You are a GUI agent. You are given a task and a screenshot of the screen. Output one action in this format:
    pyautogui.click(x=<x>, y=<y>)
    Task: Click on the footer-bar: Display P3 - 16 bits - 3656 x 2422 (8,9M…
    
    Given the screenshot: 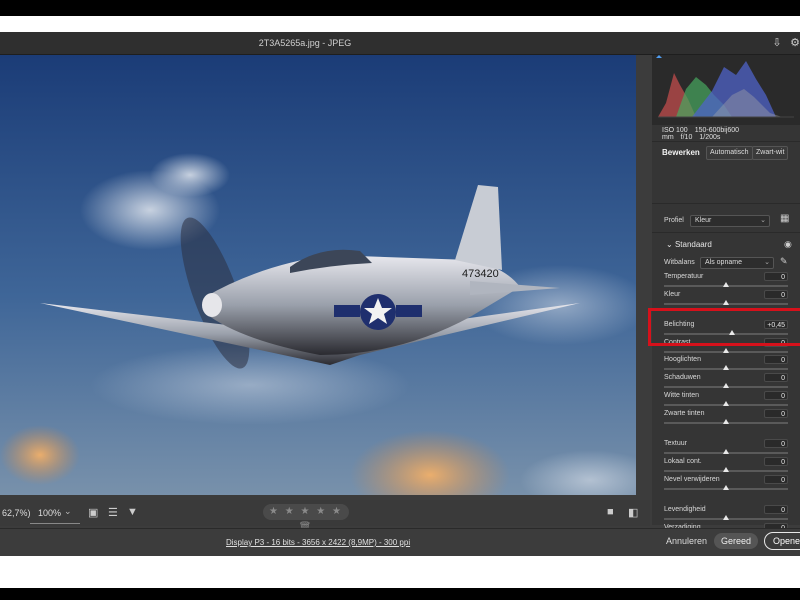 What is the action you would take?
    pyautogui.click(x=400, y=542)
    